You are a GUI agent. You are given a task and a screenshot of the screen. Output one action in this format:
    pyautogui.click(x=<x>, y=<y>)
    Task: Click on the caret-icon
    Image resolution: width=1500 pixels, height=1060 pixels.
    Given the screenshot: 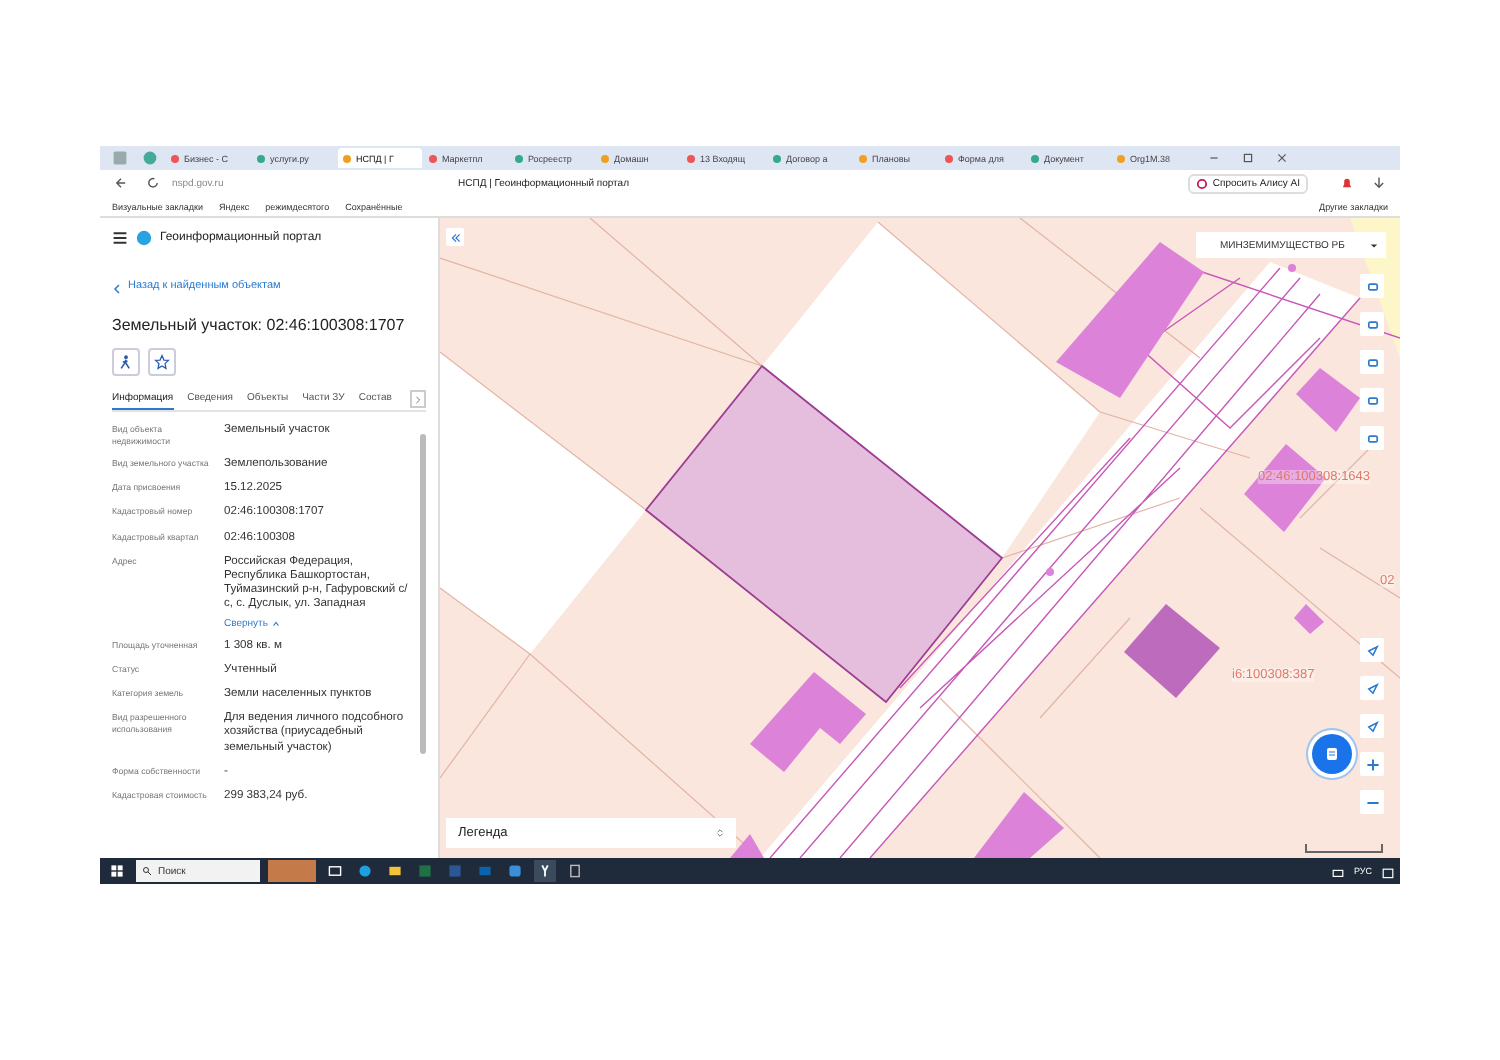 What is the action you would take?
    pyautogui.click(x=1374, y=245)
    